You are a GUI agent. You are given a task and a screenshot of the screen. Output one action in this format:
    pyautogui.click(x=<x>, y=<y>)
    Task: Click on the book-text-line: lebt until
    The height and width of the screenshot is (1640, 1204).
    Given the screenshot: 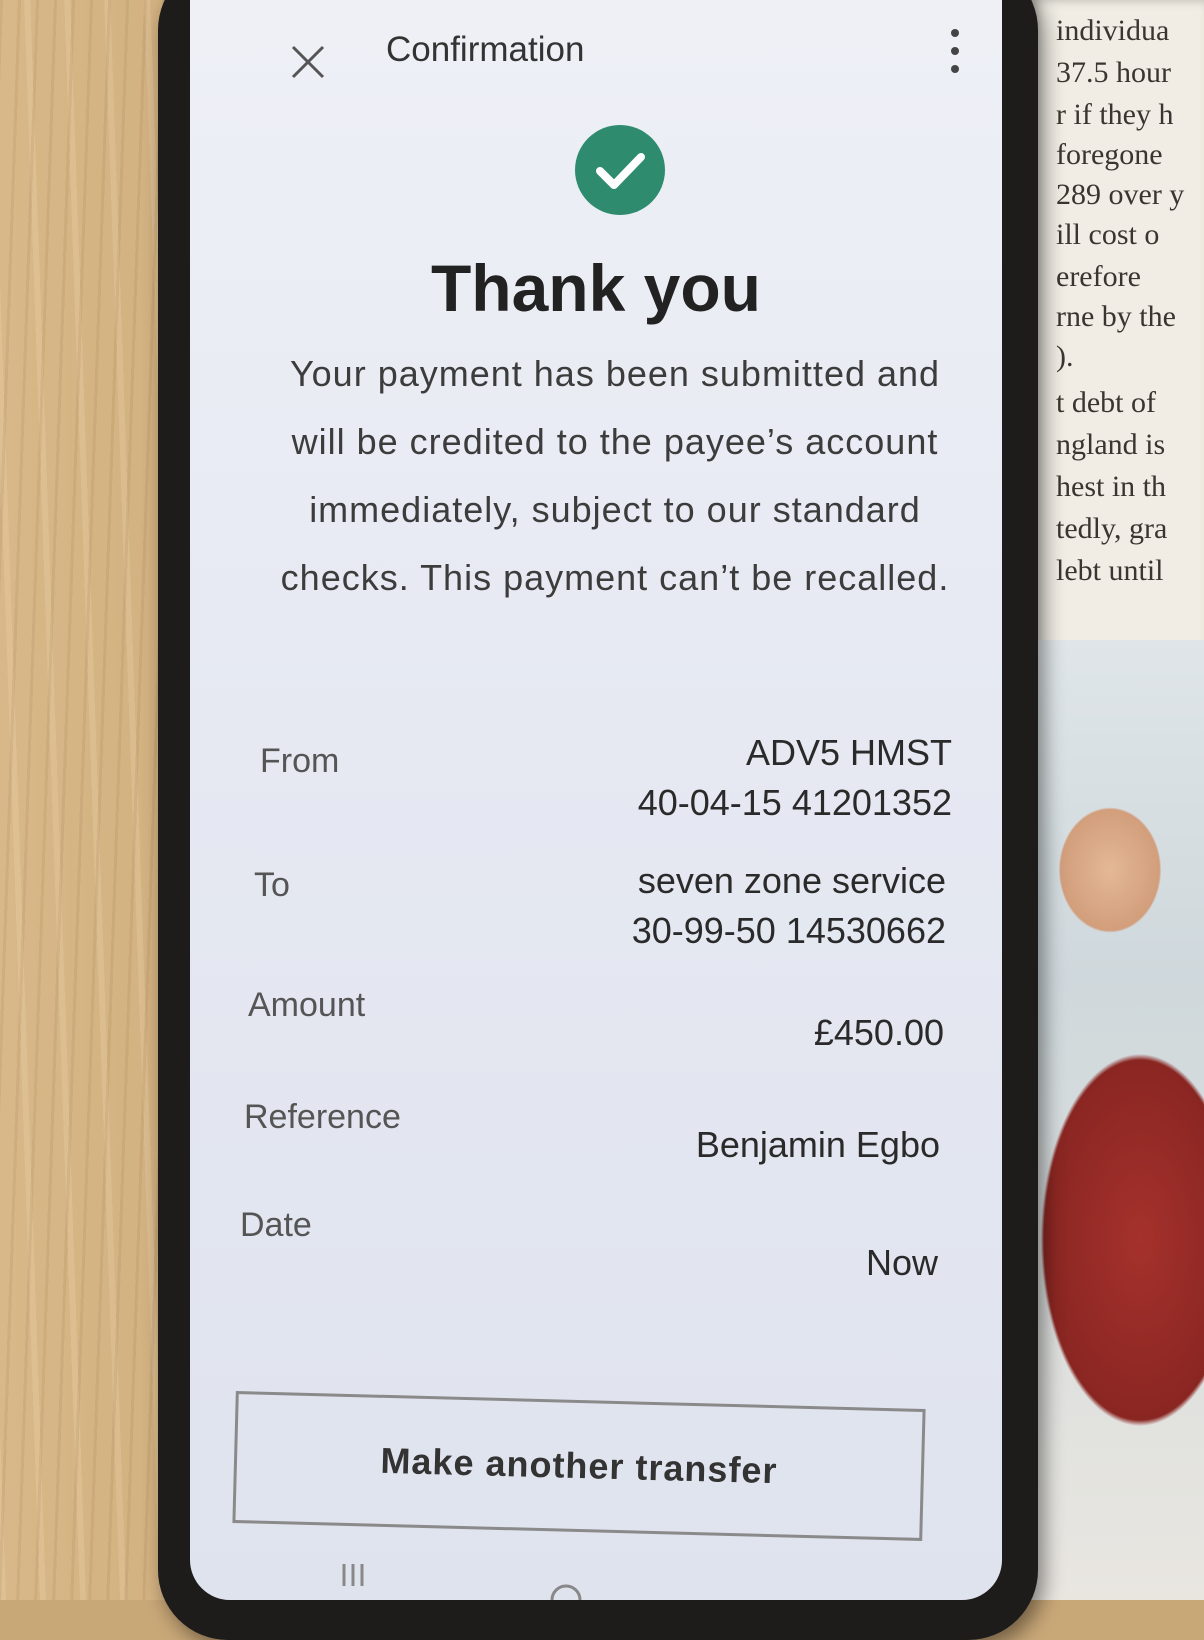 What is the action you would take?
    pyautogui.click(x=1110, y=570)
    